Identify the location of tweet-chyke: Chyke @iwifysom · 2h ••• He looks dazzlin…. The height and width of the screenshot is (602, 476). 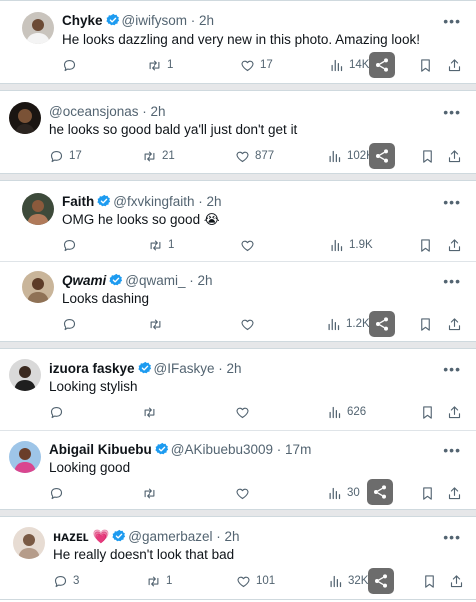
(238, 43).